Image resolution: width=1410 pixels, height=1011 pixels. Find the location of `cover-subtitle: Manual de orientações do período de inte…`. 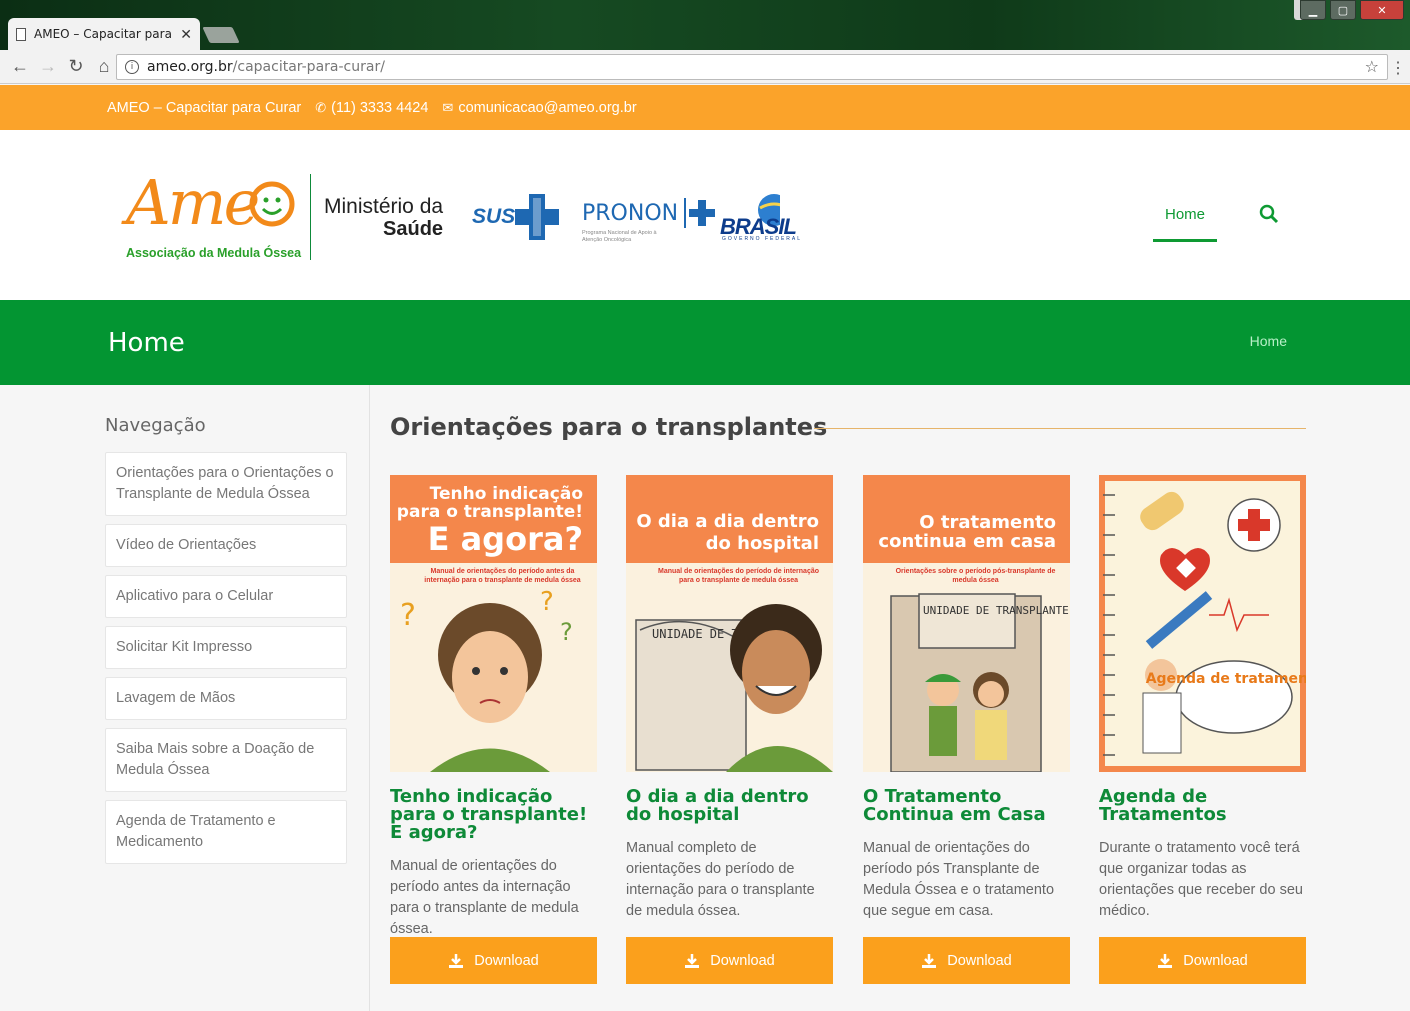

cover-subtitle: Manual de orientações do período de inte… is located at coordinates (738, 576).